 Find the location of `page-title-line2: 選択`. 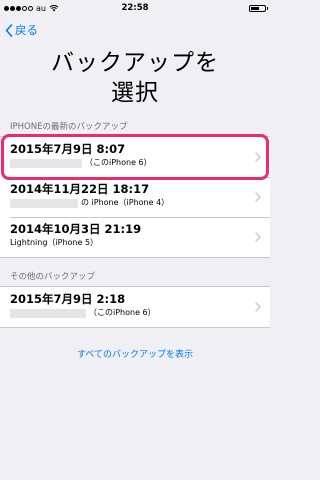

page-title-line2: 選択 is located at coordinates (135, 93).